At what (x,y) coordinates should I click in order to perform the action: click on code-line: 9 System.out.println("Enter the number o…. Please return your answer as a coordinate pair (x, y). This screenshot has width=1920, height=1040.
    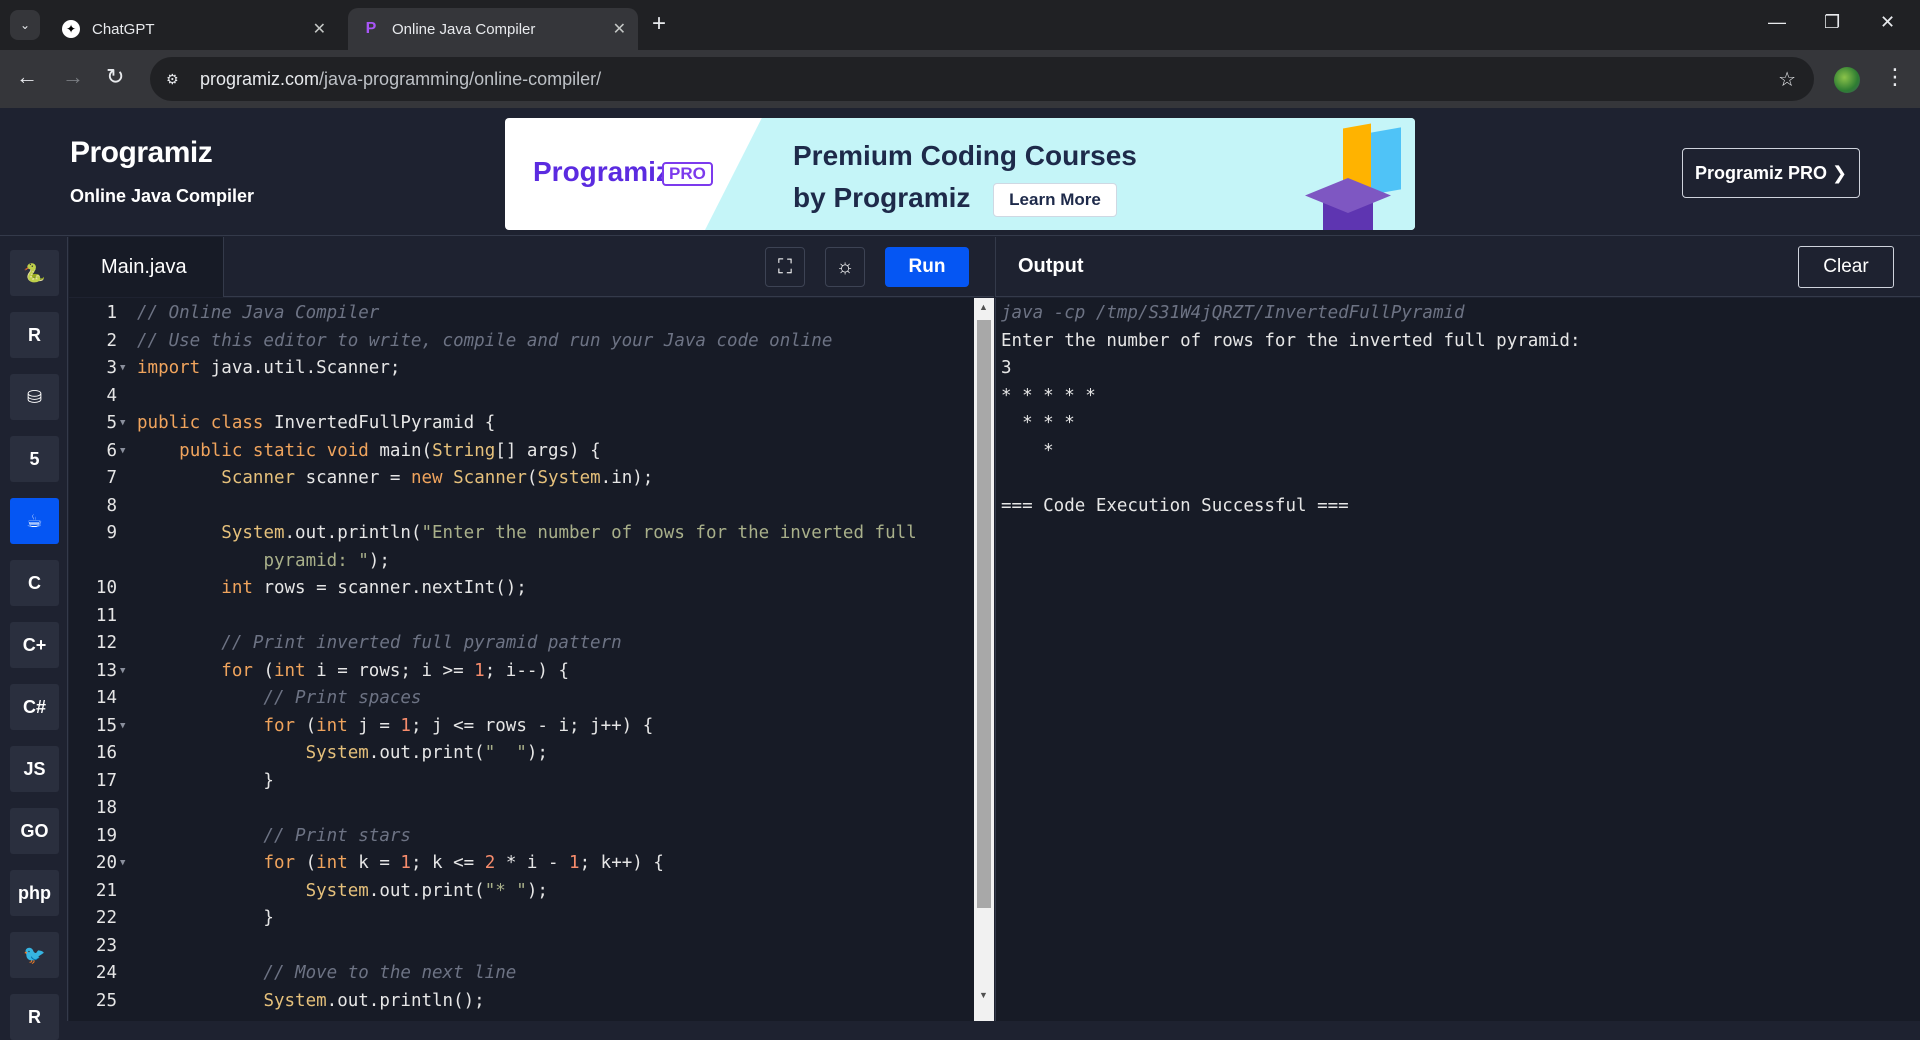
    Looking at the image, I should click on (521, 533).